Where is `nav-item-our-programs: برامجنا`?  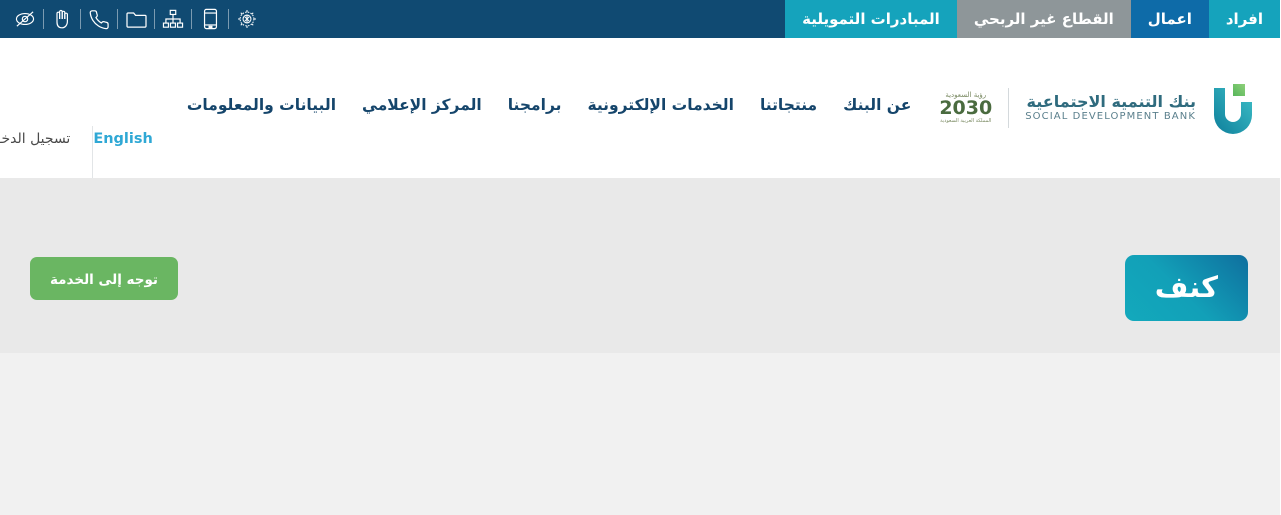
nav-item-our-programs: برامجنا is located at coordinates (536, 105).